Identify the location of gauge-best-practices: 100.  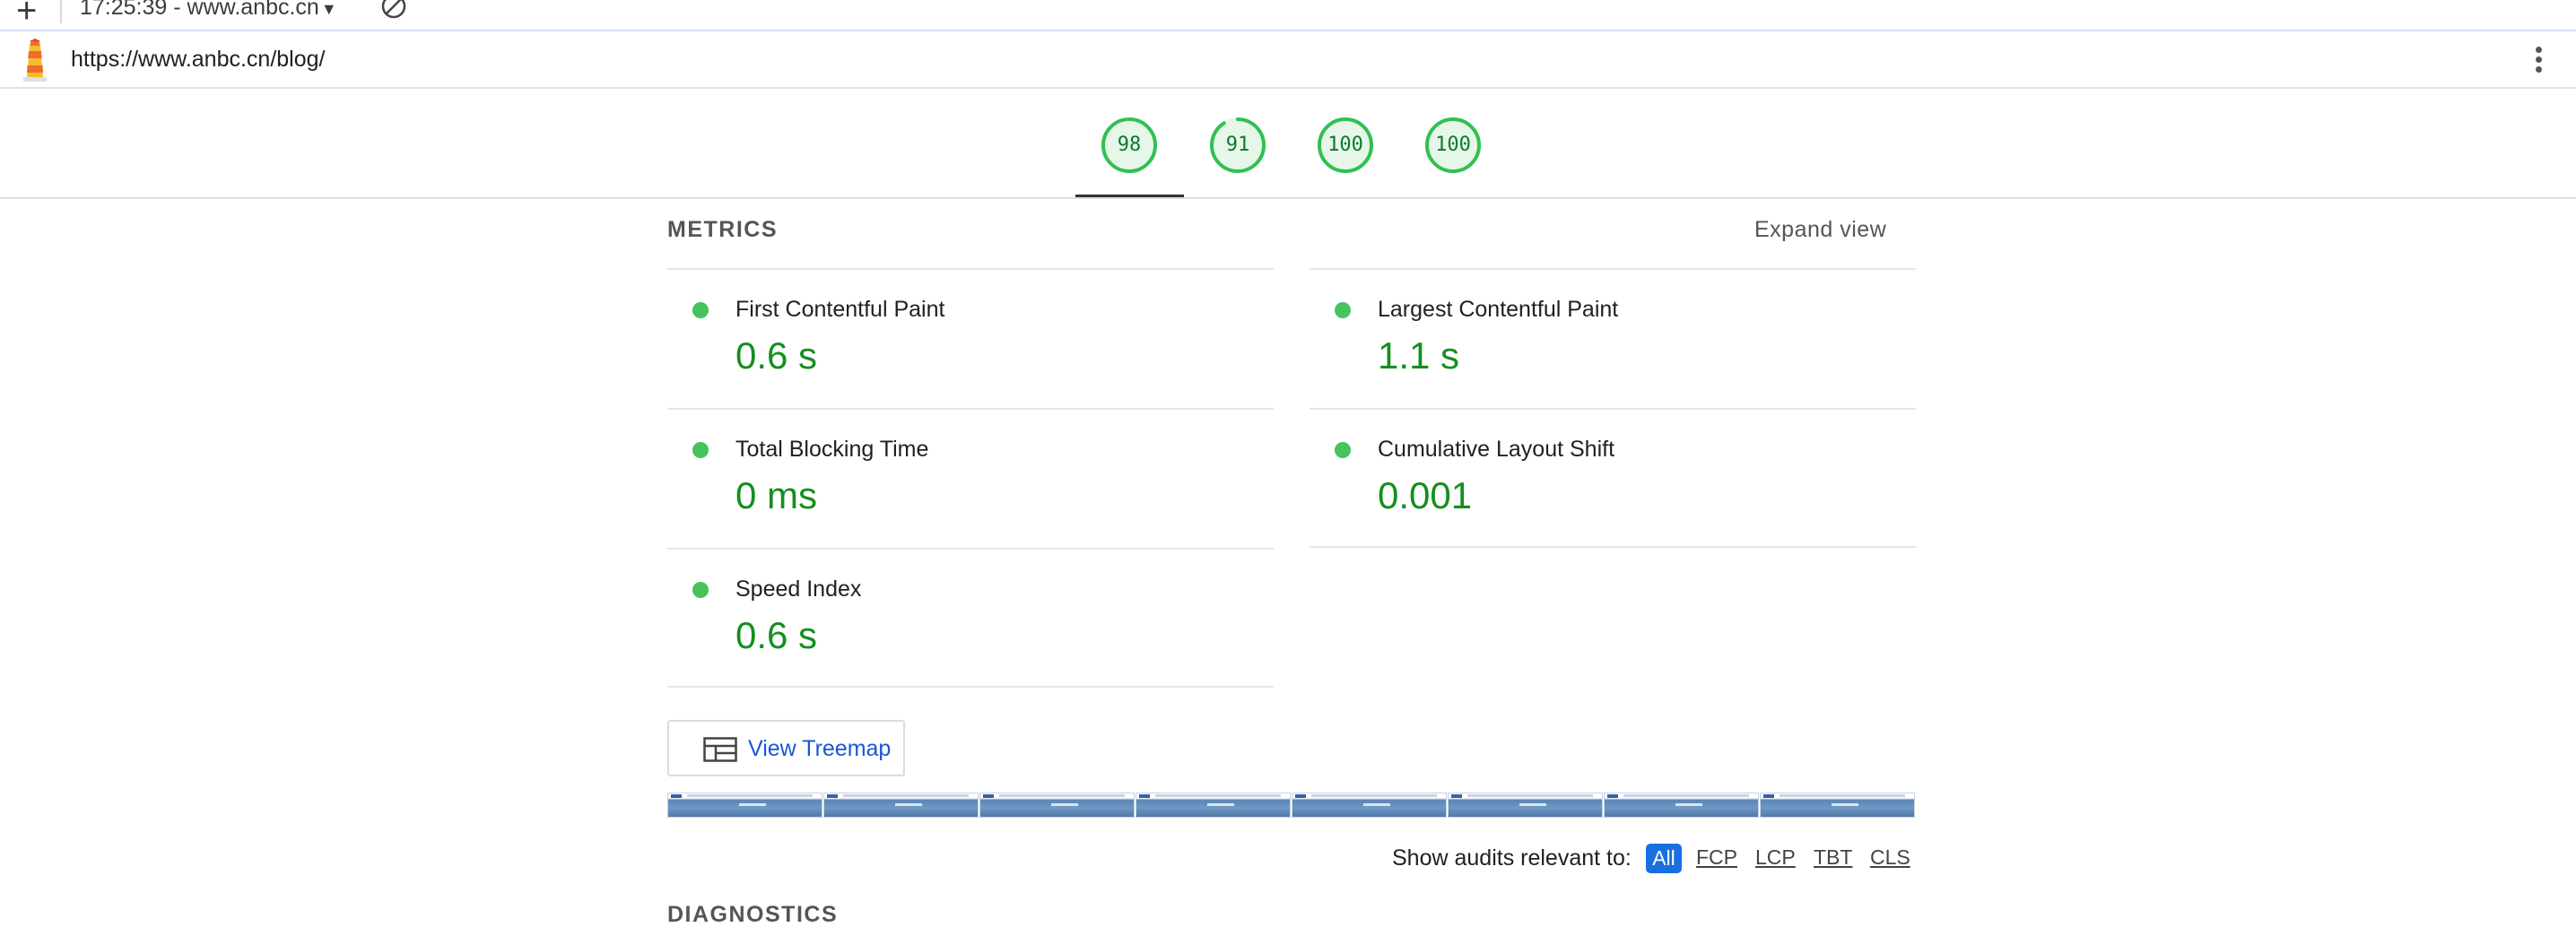
(1345, 145).